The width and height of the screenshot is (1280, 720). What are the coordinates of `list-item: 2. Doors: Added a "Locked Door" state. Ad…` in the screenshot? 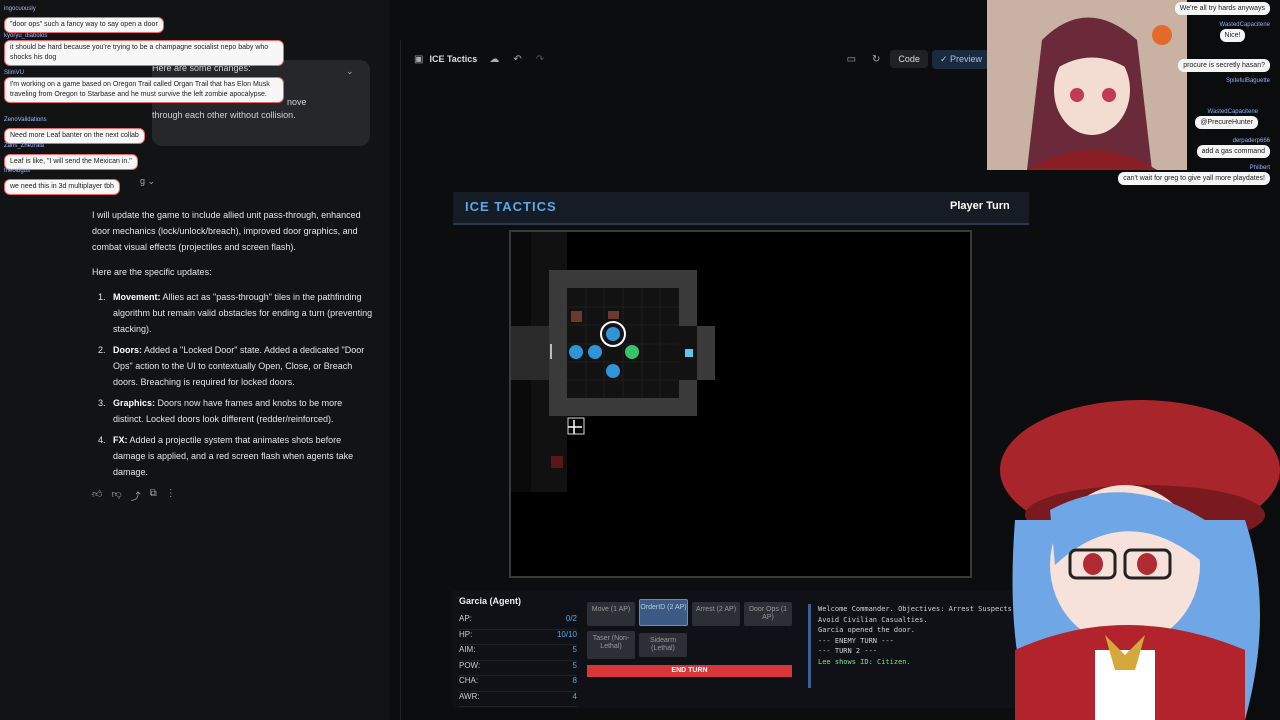 It's located at (231, 366).